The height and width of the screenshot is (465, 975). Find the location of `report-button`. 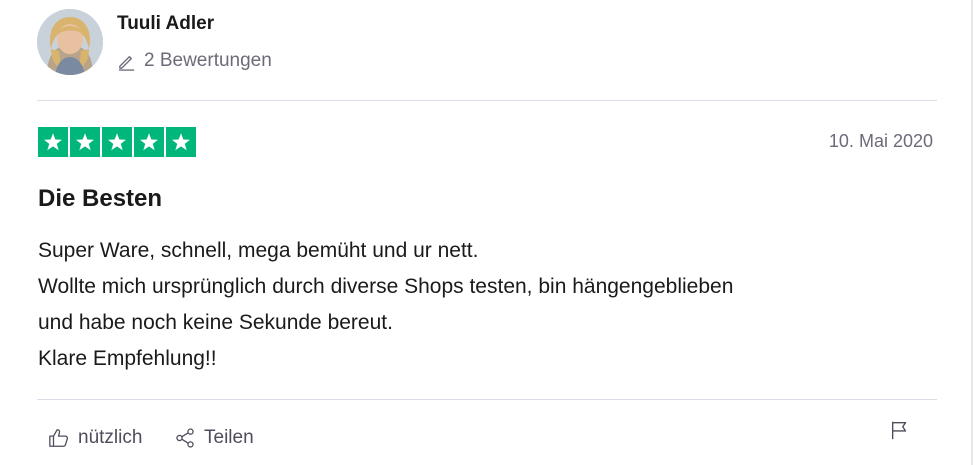

report-button is located at coordinates (900, 430).